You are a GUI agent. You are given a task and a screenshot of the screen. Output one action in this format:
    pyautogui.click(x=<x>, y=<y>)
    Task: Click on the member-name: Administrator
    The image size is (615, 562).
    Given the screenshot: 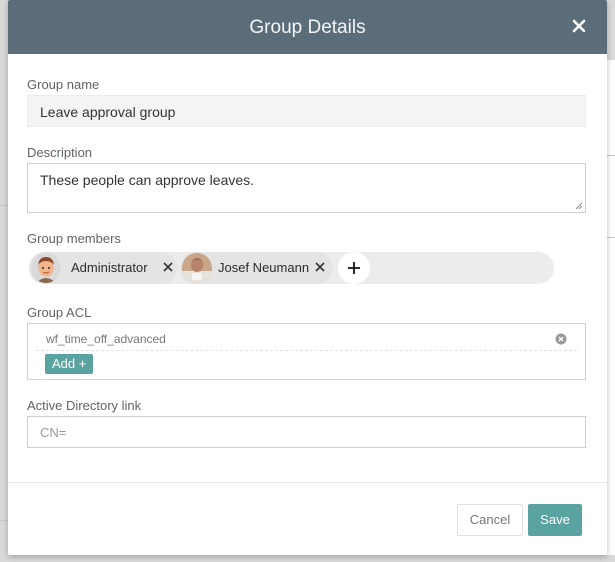 What is the action you would take?
    pyautogui.click(x=109, y=267)
    